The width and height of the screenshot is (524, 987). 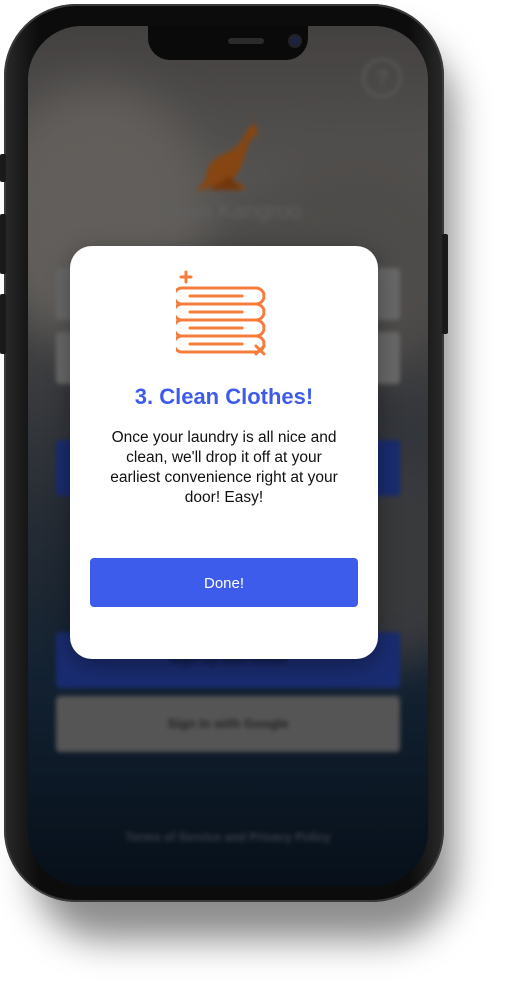 What do you see at coordinates (295, 41) in the screenshot?
I see `front-camera` at bounding box center [295, 41].